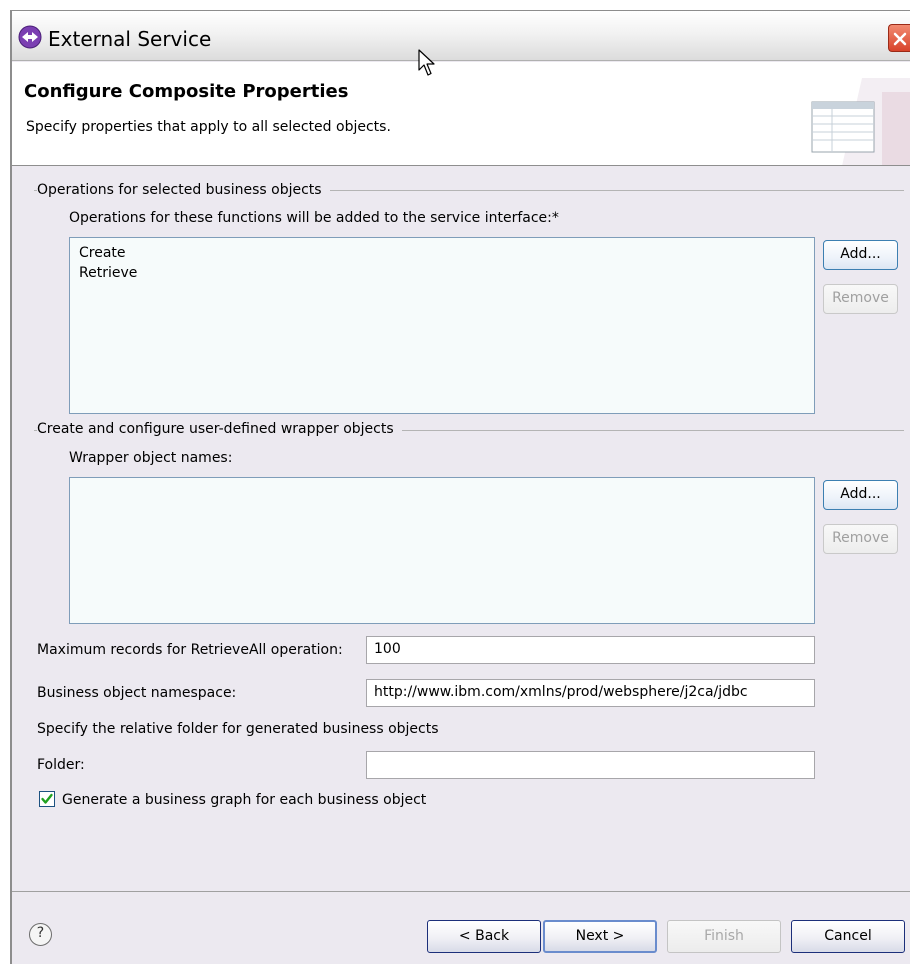 This screenshot has width=910, height=964. What do you see at coordinates (151, 458) in the screenshot?
I see `wrapper-names-label: Wrapper object names:` at bounding box center [151, 458].